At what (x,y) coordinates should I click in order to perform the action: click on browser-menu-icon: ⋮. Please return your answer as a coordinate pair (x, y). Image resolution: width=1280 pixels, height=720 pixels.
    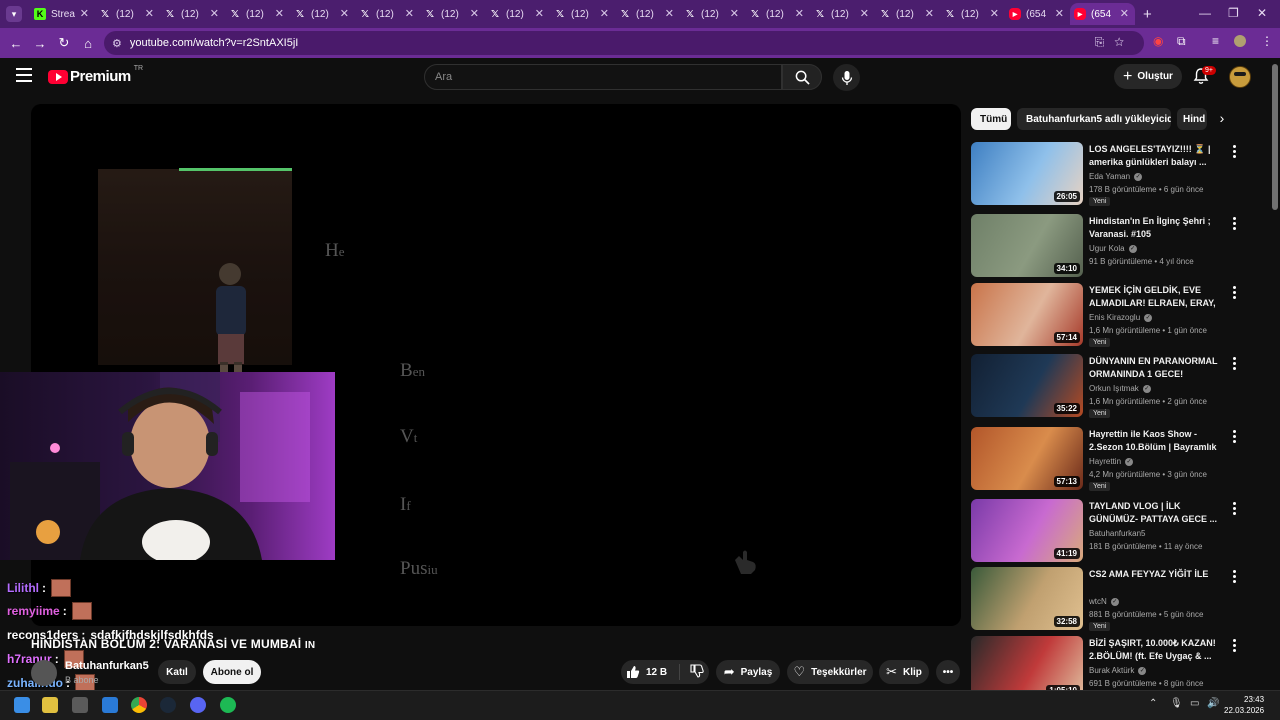
    Looking at the image, I should click on (1267, 41).